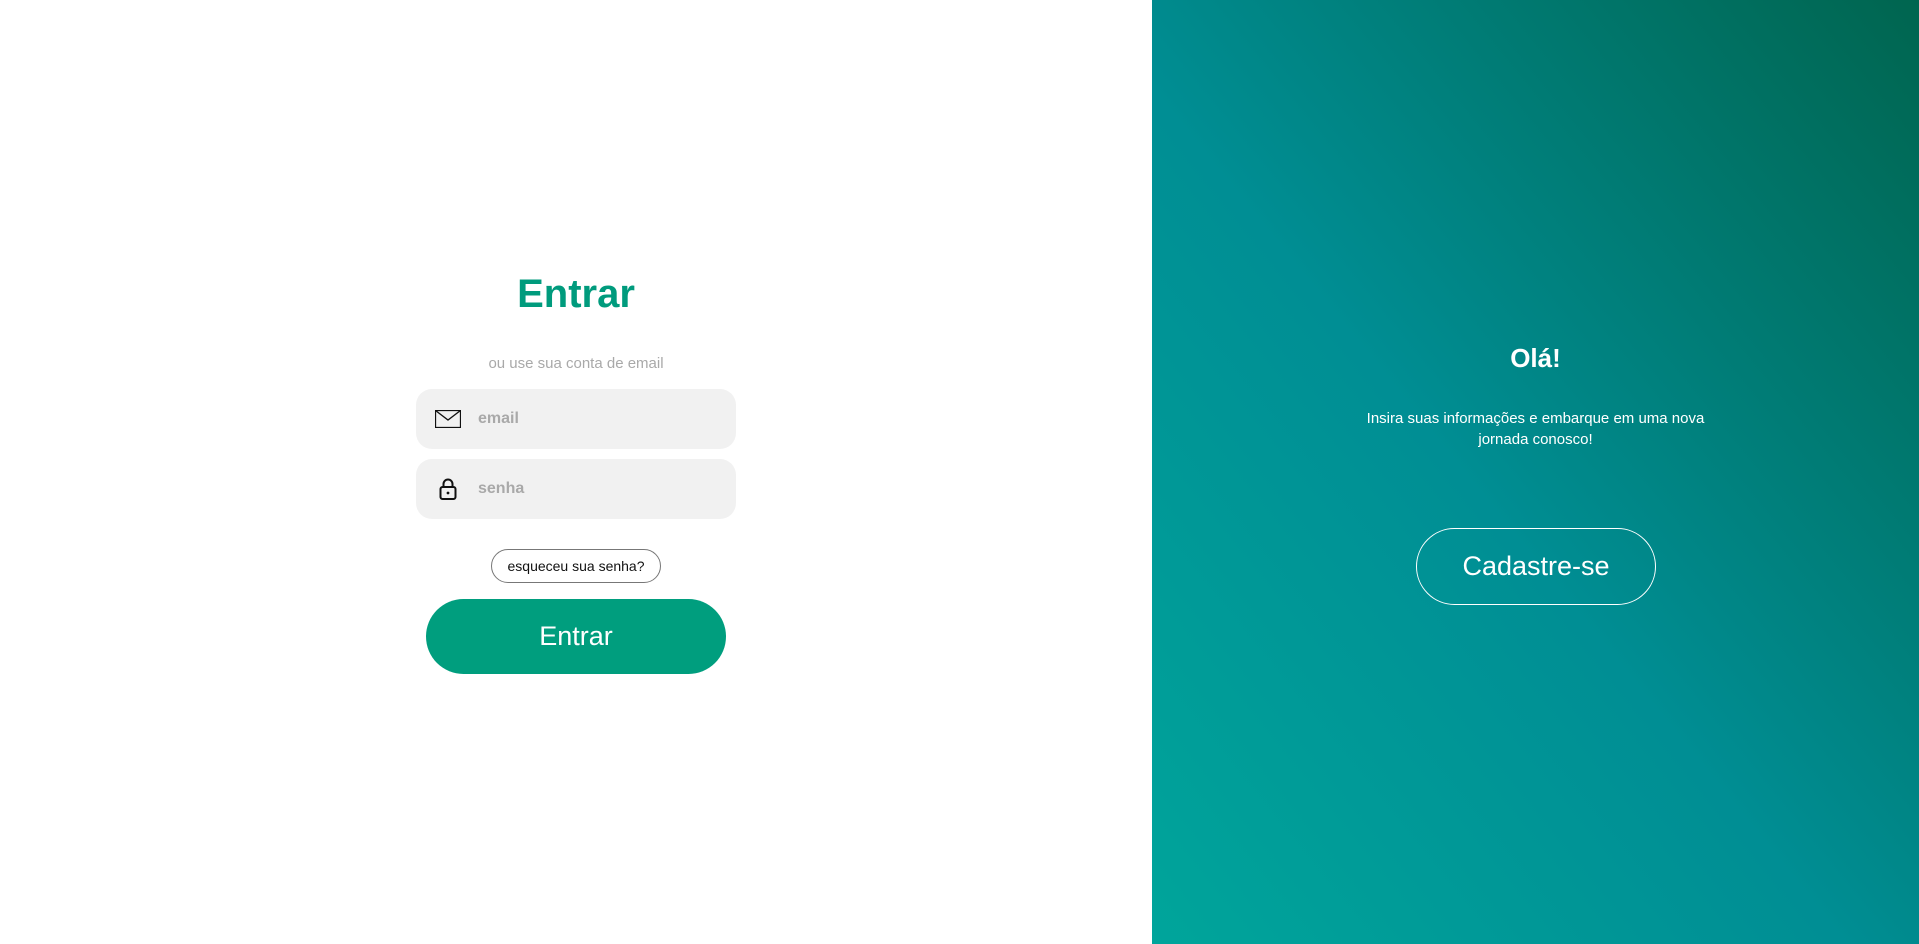  I want to click on password-field, so click(576, 489).